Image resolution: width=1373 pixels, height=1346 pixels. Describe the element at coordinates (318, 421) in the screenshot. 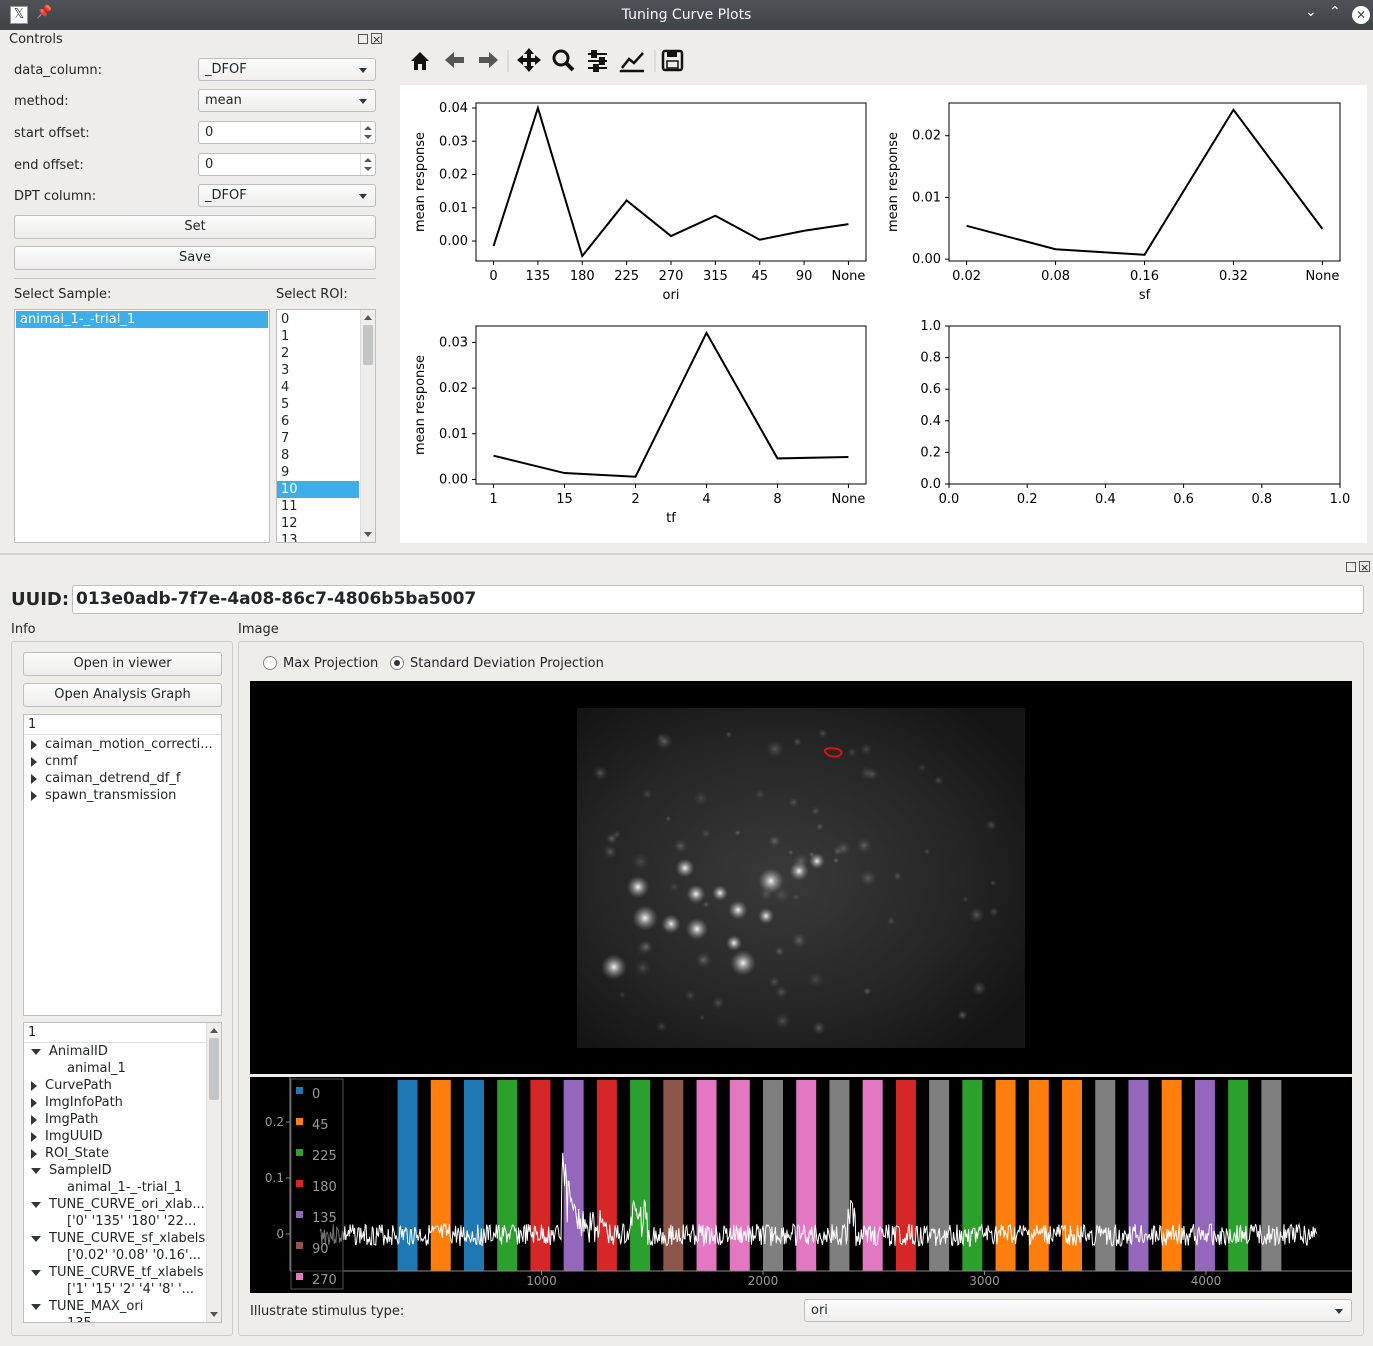

I see `roi-list-item: 6` at that location.